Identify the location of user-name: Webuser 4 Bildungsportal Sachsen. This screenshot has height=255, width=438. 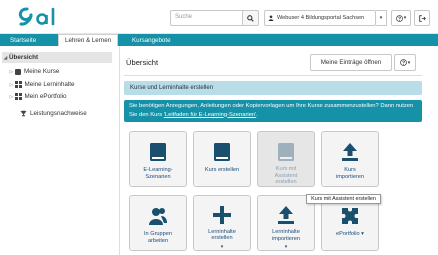
(321, 18).